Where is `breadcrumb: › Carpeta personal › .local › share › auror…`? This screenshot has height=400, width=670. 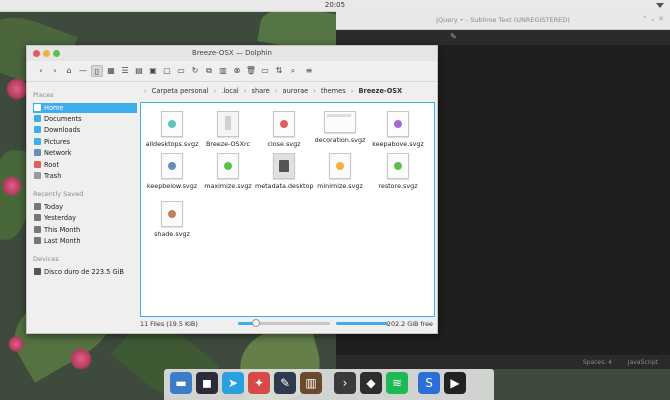 breadcrumb: › Carpeta personal › .local › share › auror… is located at coordinates (287, 92).